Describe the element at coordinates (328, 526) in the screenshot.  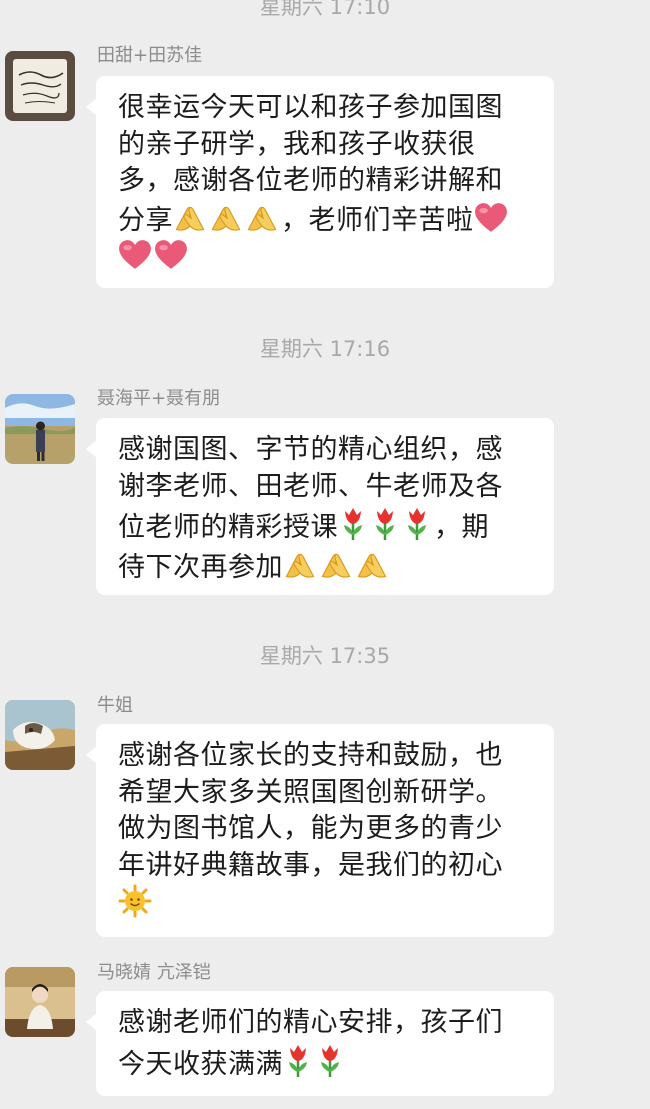
I see `message-text-line: 位老师的精彩授课 ，期` at that location.